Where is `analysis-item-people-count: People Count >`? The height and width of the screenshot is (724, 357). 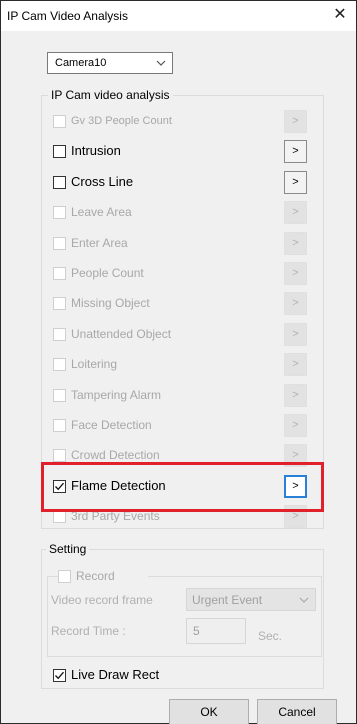
analysis-item-people-count: People Count > is located at coordinates (183, 274).